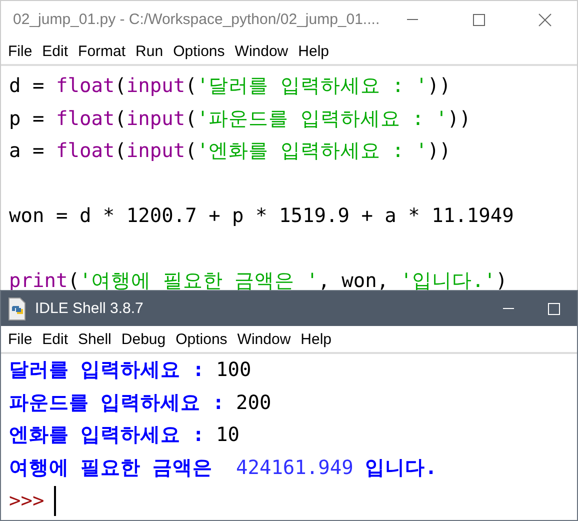 The image size is (578, 521). Describe the element at coordinates (89, 308) in the screenshot. I see `window-title: IDLE Shell 3.8.7` at that location.